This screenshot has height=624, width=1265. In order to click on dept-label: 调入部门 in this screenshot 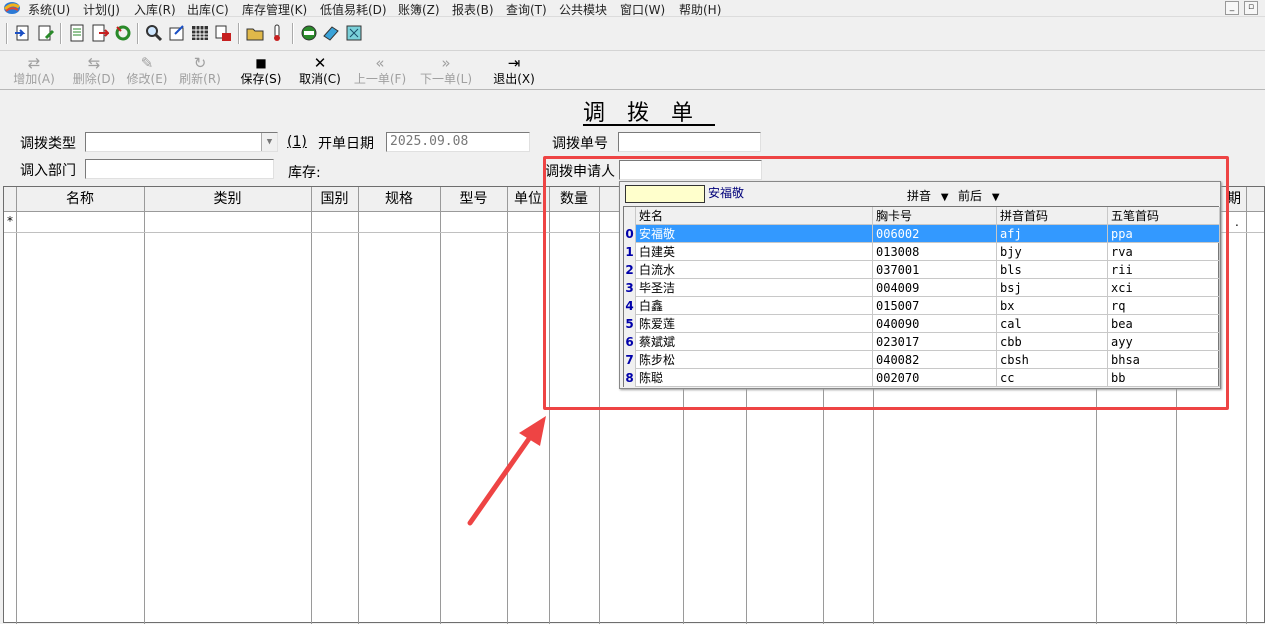, I will do `click(48, 171)`.